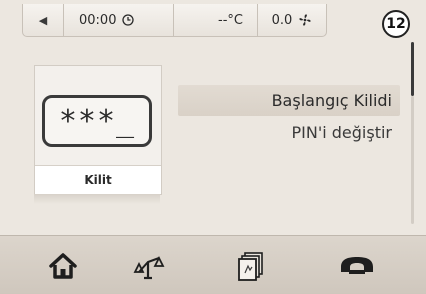 This screenshot has height=294, width=426. I want to click on menu-item-label: PIN'i değiştir, so click(342, 132).